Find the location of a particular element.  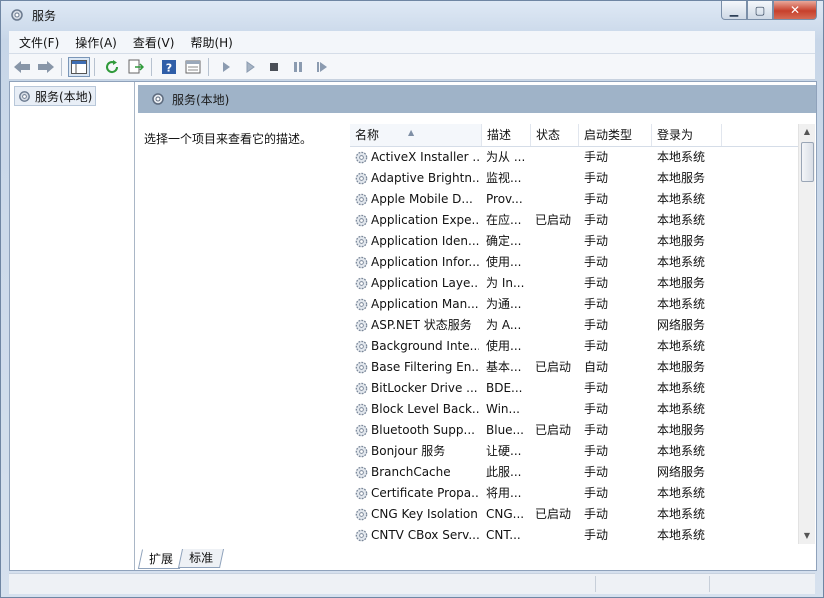

column-header-desc: 描述 is located at coordinates (506, 135).